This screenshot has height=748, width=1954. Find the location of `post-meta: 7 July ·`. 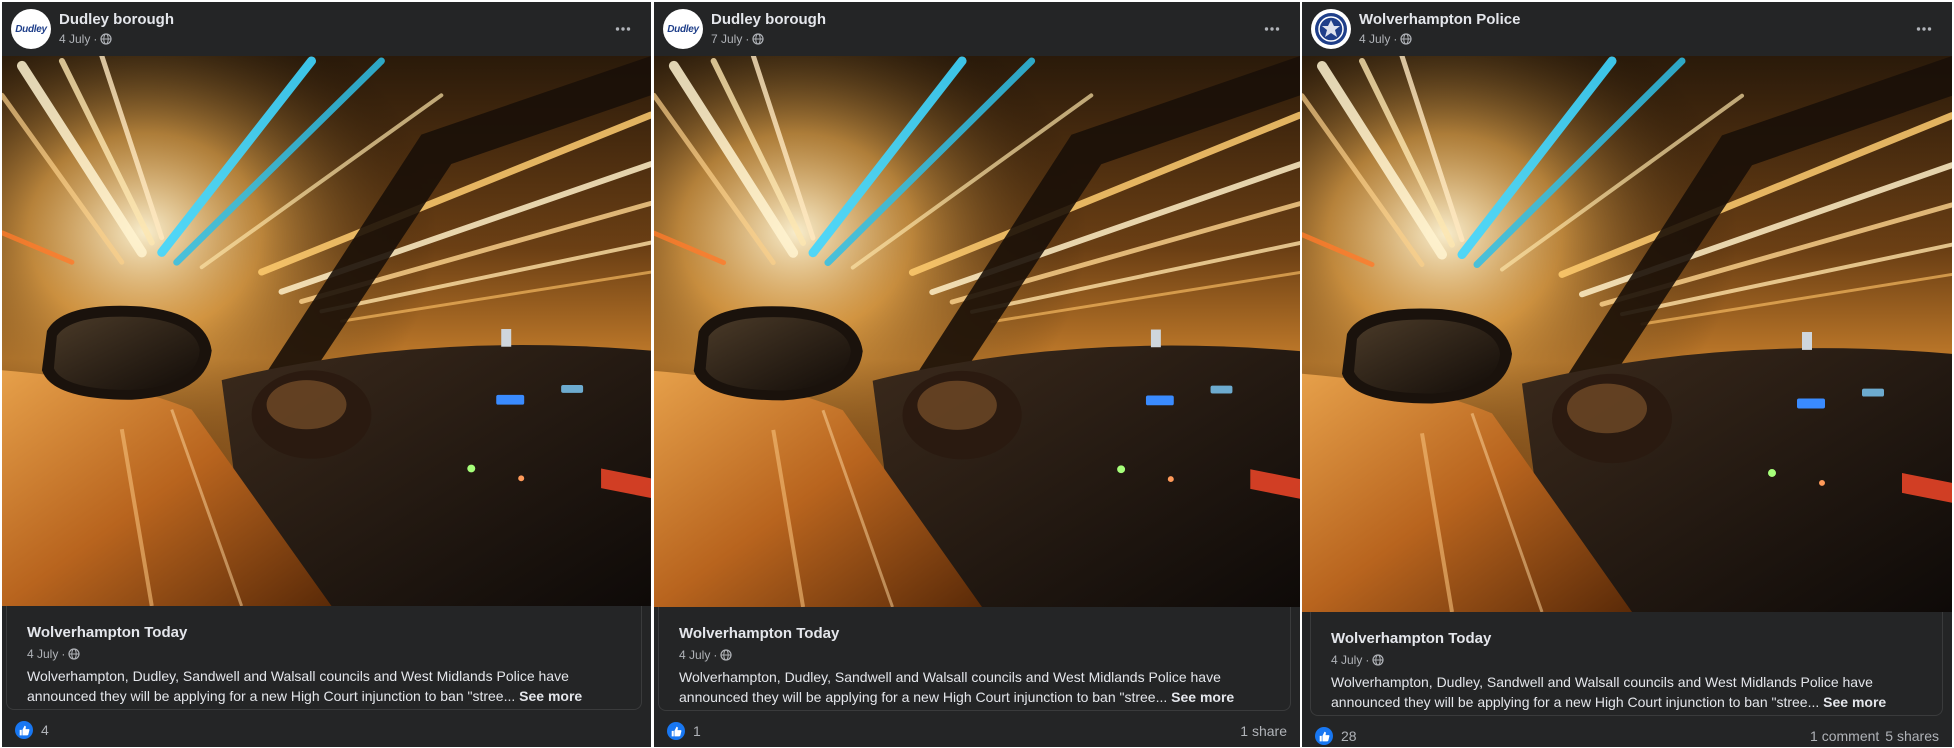

post-meta: 7 July · is located at coordinates (768, 39).